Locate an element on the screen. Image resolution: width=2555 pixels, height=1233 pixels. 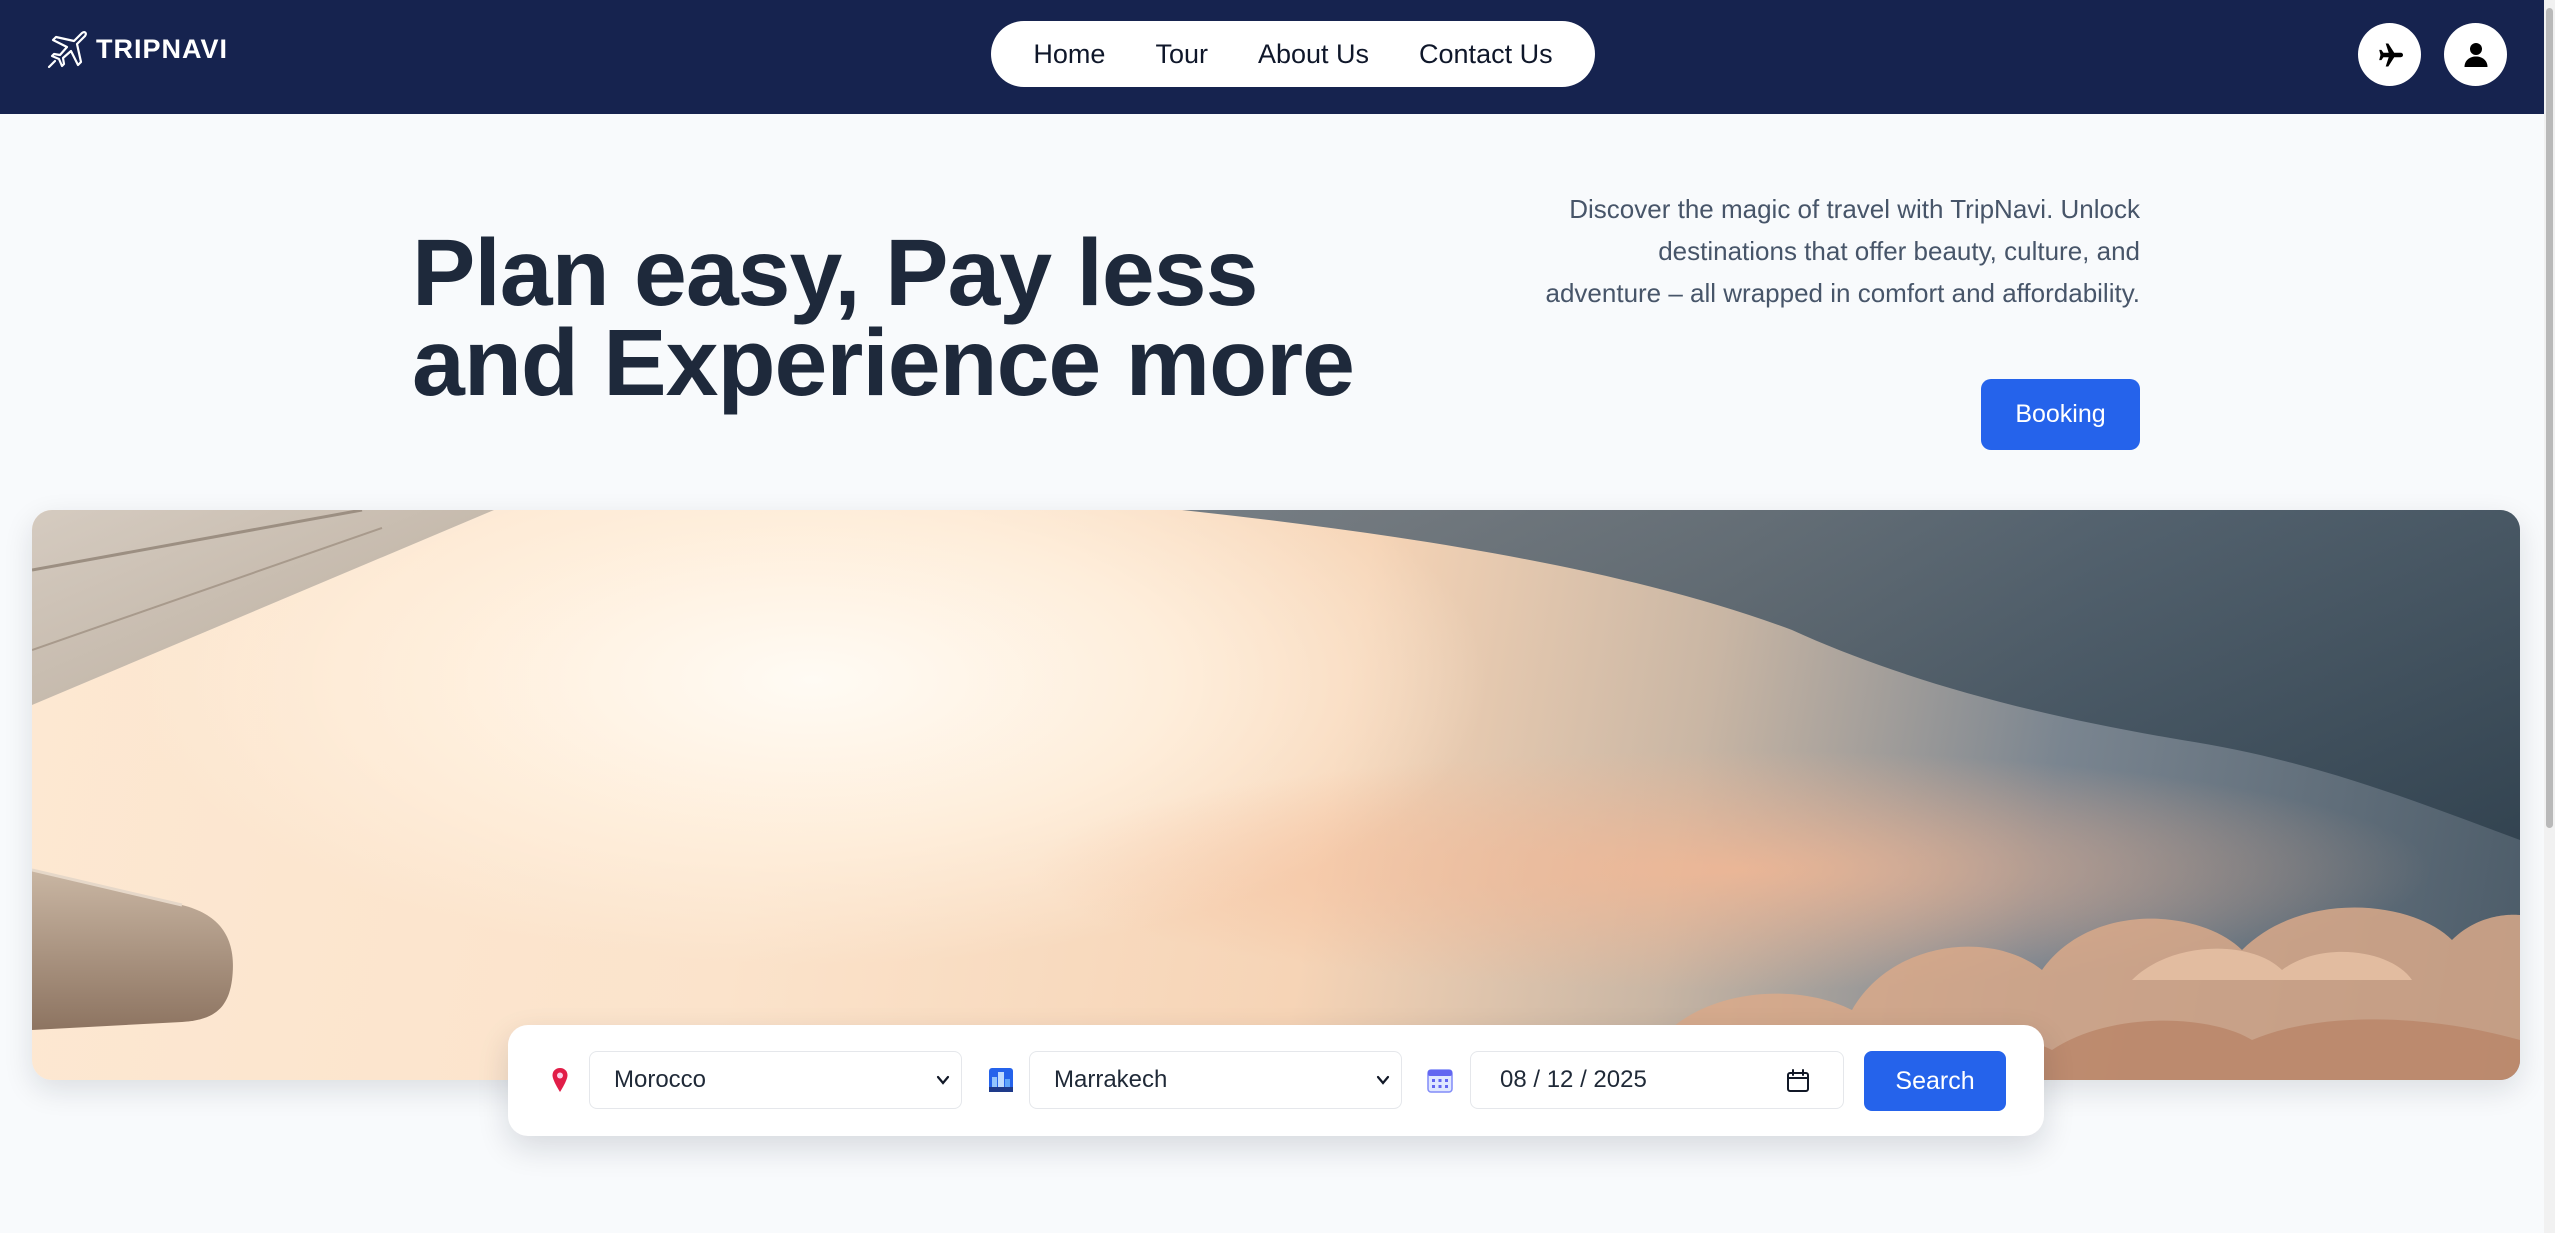
airplane-icon is located at coordinates (2390, 54).